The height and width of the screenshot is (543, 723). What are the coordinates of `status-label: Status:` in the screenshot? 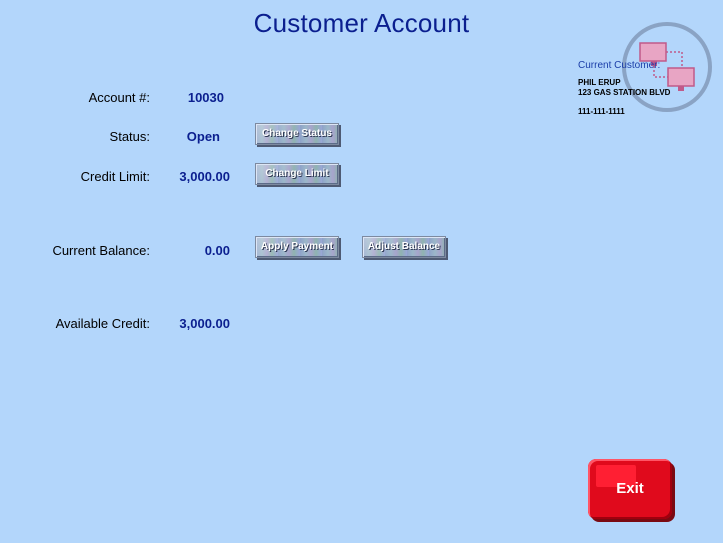 It's located at (129, 136).